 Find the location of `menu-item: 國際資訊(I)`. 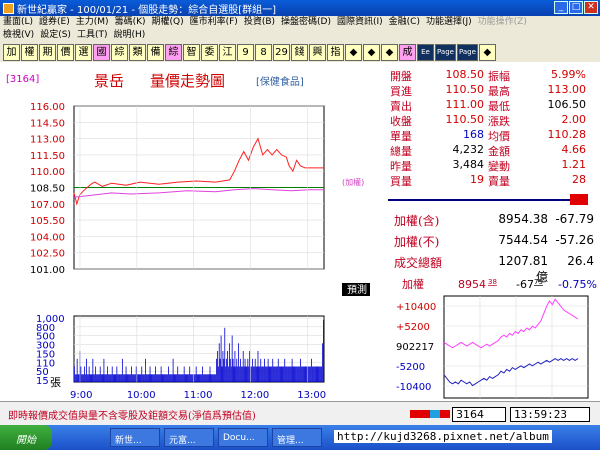

menu-item: 國際資訊(I) is located at coordinates (360, 22).